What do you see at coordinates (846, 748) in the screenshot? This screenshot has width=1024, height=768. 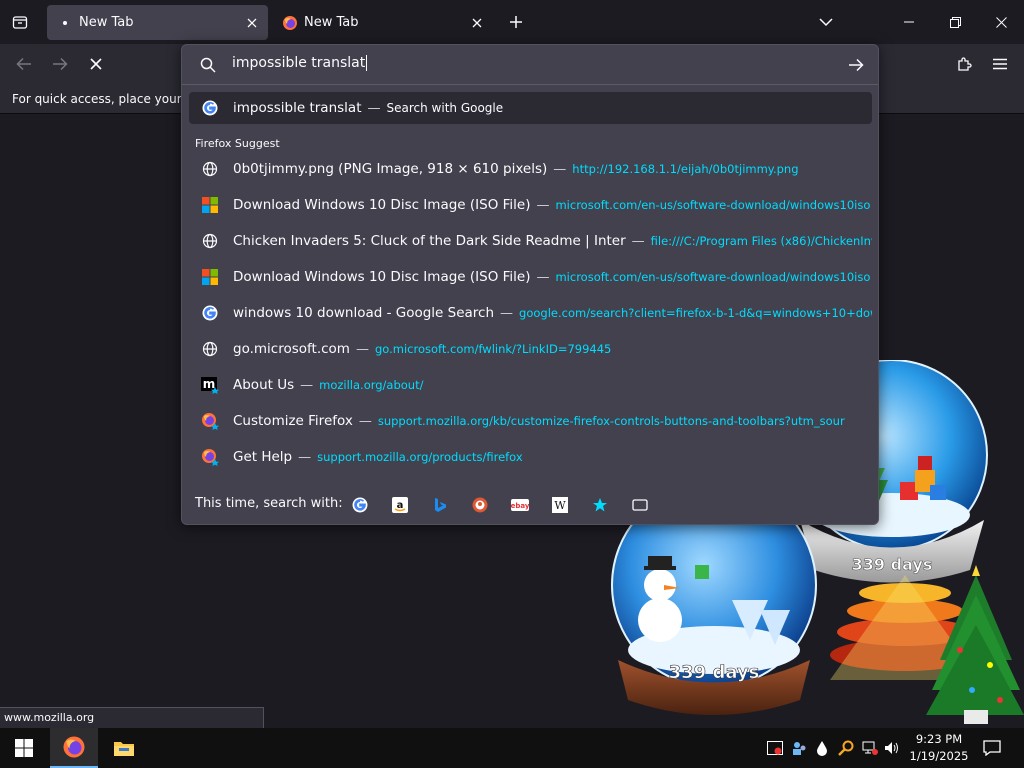 I see `tray-search-icon` at bounding box center [846, 748].